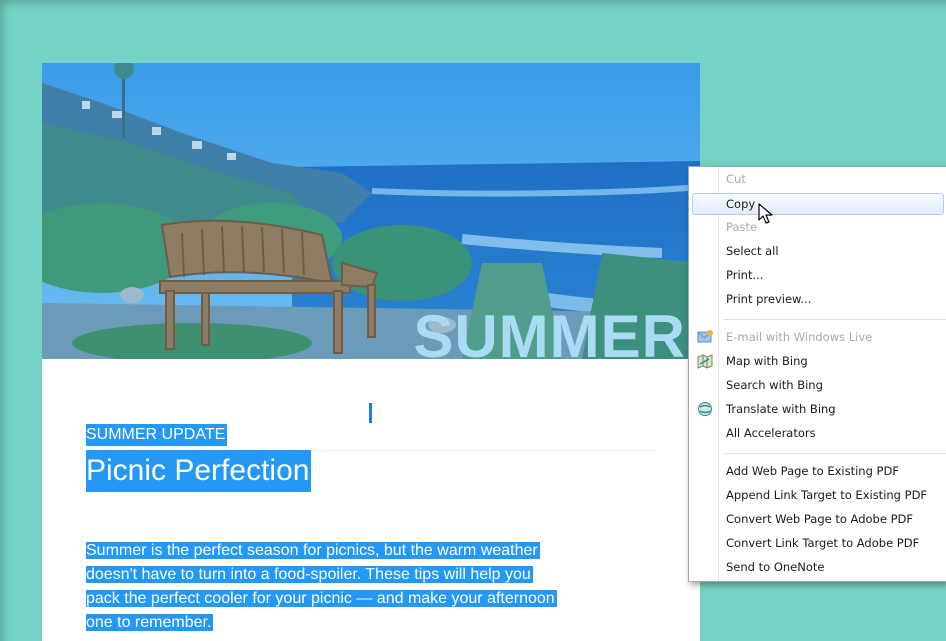 This screenshot has height=641, width=946. What do you see at coordinates (767, 361) in the screenshot?
I see `menu-item-label: Map with Bing` at bounding box center [767, 361].